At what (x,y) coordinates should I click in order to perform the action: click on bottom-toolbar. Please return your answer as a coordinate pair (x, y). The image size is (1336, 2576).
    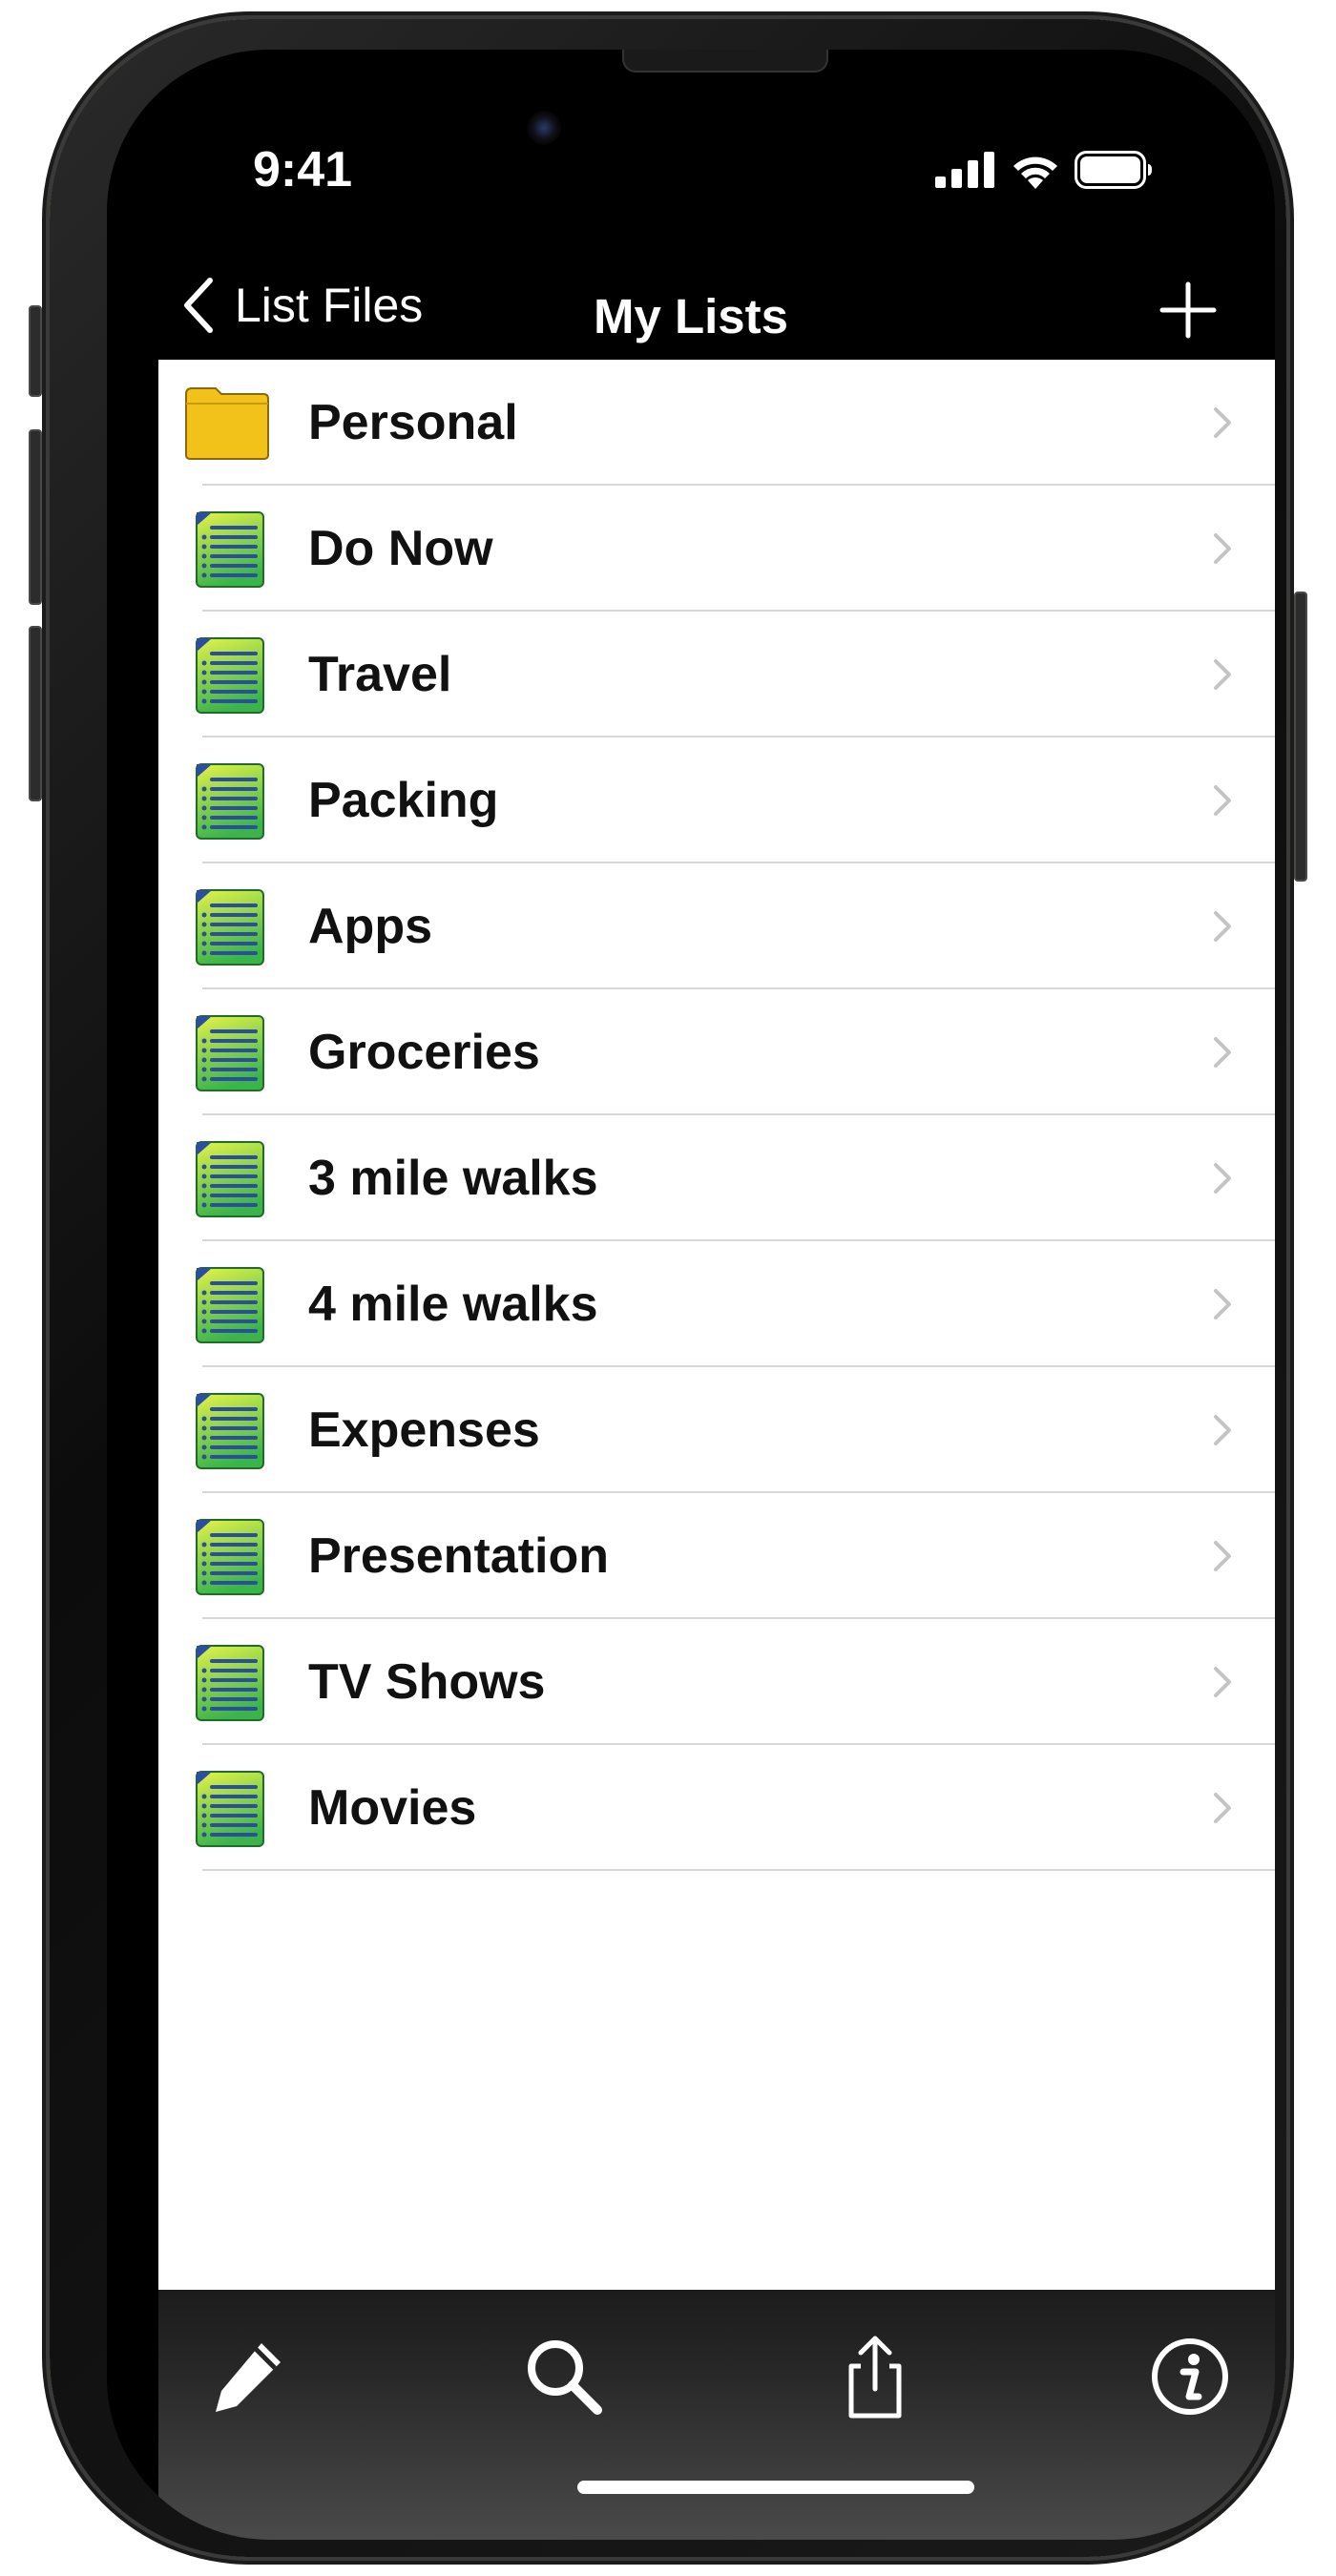
    Looking at the image, I should click on (716, 2415).